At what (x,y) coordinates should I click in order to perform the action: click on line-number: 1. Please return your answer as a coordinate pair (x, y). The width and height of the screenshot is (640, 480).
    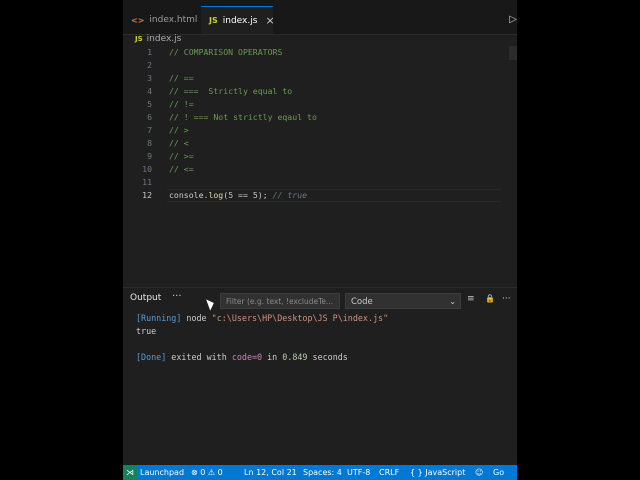
    Looking at the image, I should click on (149, 52).